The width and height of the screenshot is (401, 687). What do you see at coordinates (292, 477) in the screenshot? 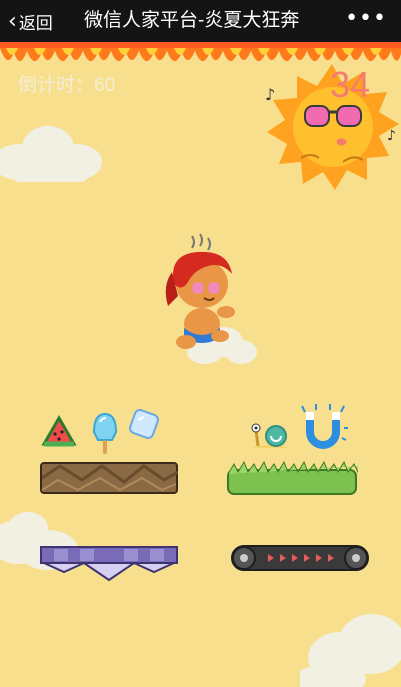
I see `grass-platform` at bounding box center [292, 477].